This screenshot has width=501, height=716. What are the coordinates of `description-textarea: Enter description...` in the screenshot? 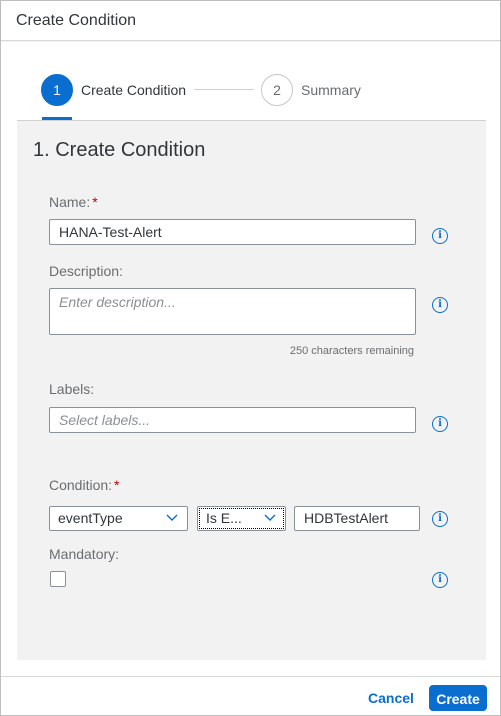 It's located at (232, 311).